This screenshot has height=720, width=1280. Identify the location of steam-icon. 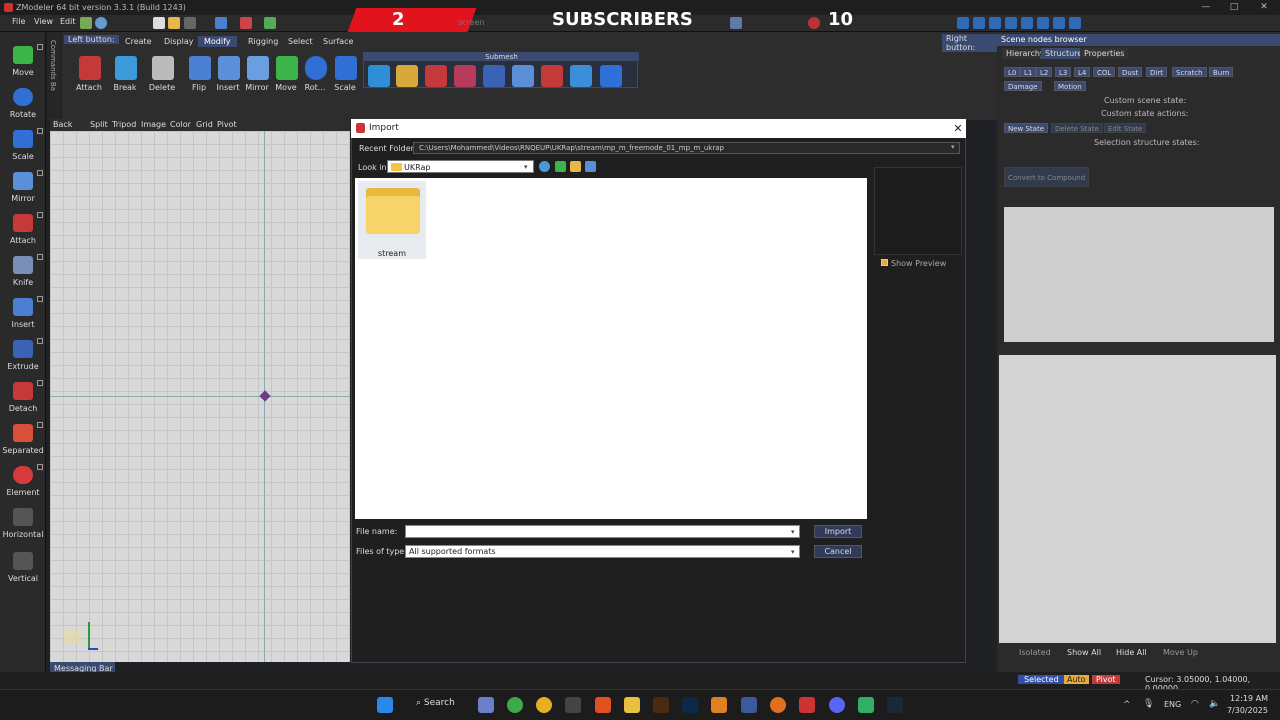
(895, 705).